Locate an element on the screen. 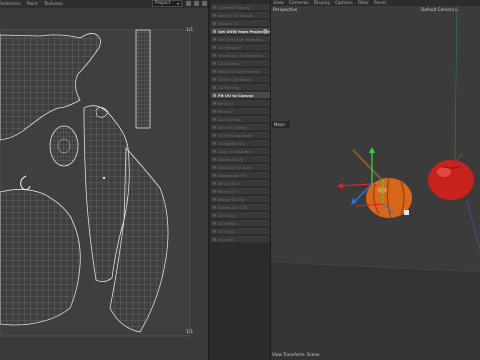 This screenshot has height=360, width=480. command-button: UV Packing is located at coordinates (240, 87).